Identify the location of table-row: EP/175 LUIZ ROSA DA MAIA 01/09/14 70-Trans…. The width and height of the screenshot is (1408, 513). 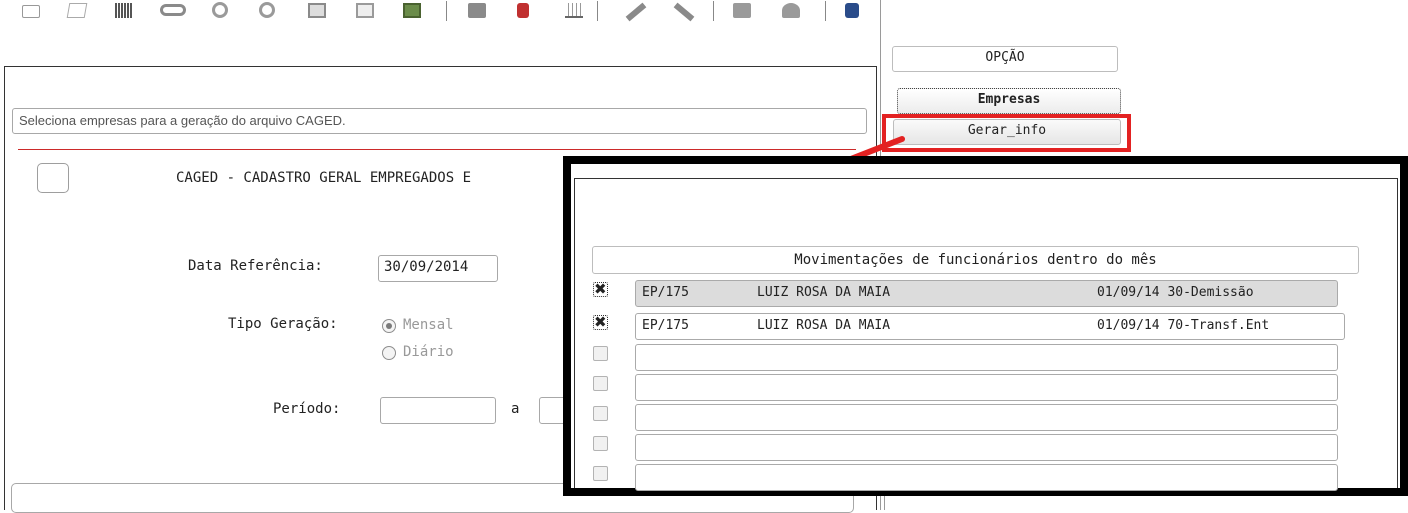
(990, 326).